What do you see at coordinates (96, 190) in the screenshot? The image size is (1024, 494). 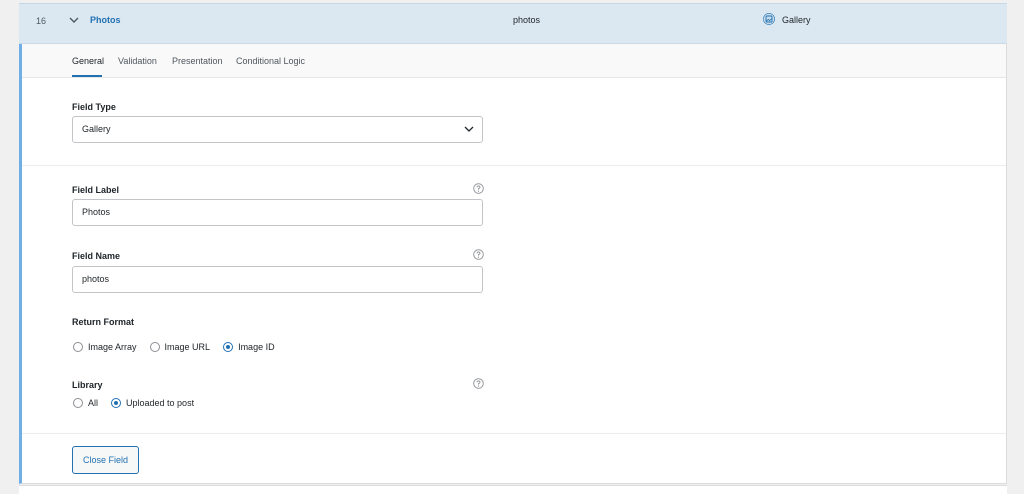 I see `field-label-label: Field Label` at bounding box center [96, 190].